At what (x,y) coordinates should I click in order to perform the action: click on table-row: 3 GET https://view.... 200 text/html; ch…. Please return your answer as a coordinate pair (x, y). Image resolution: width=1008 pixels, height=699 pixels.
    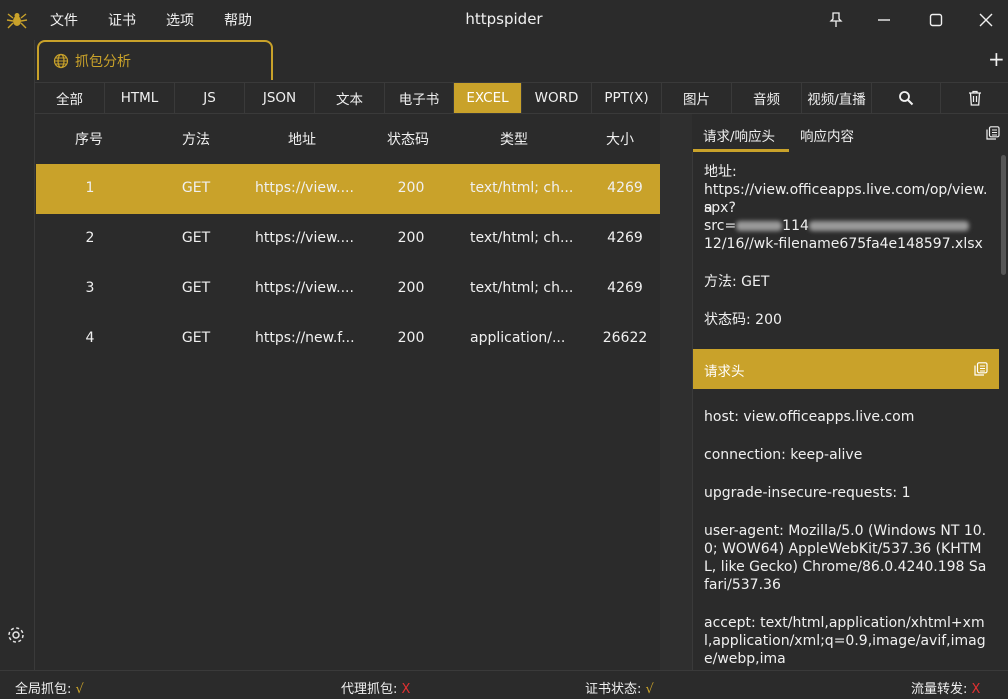
    Looking at the image, I should click on (357, 289).